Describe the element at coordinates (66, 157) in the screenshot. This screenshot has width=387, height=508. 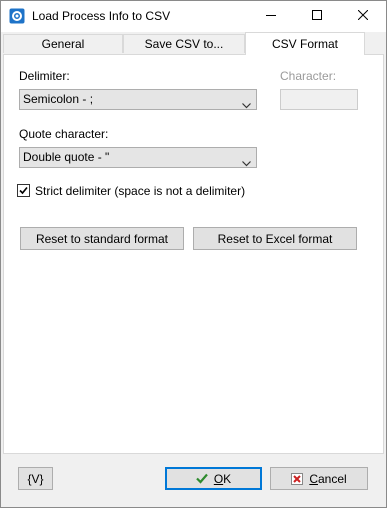
I see `quote-character-value: Double quote - "` at that location.